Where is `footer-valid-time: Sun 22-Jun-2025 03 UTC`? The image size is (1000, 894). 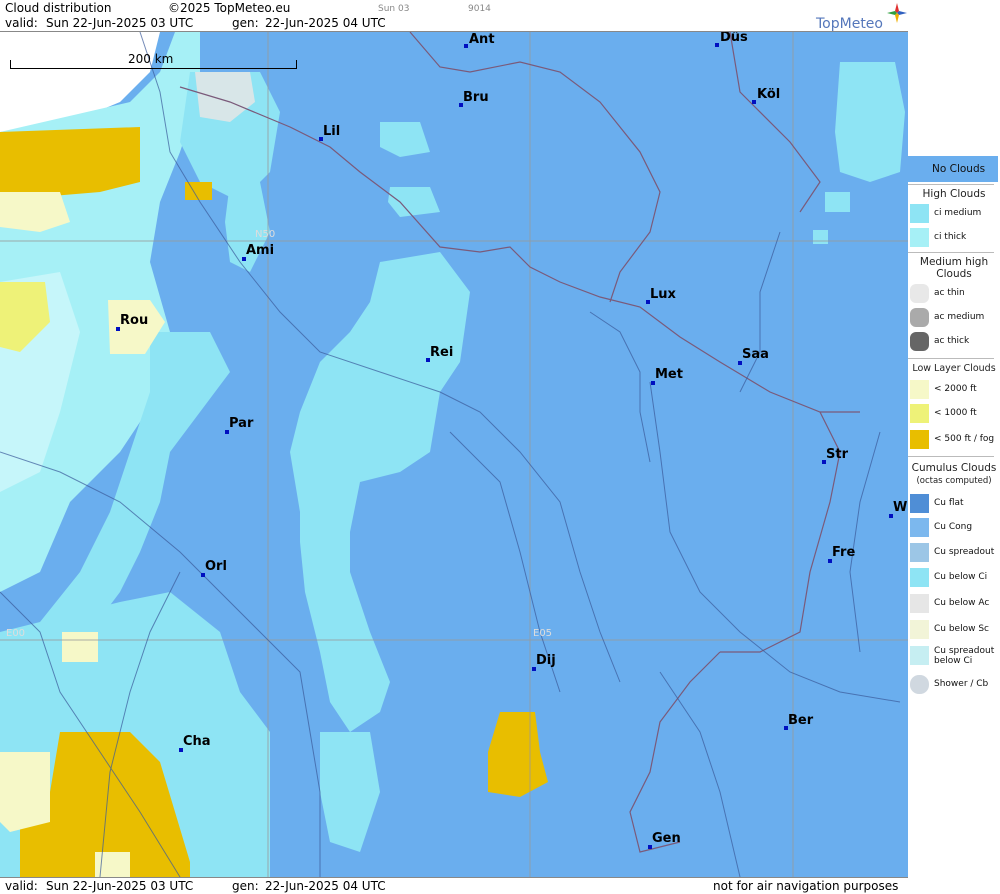
footer-valid-time: Sun 22-Jun-2025 03 UTC is located at coordinates (120, 886).